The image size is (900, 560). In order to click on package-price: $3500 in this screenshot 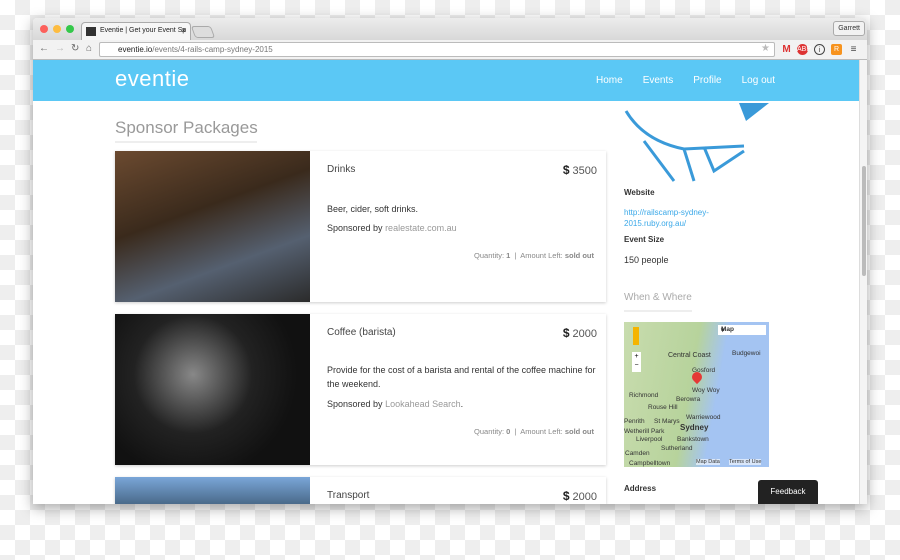, I will do `click(579, 170)`.